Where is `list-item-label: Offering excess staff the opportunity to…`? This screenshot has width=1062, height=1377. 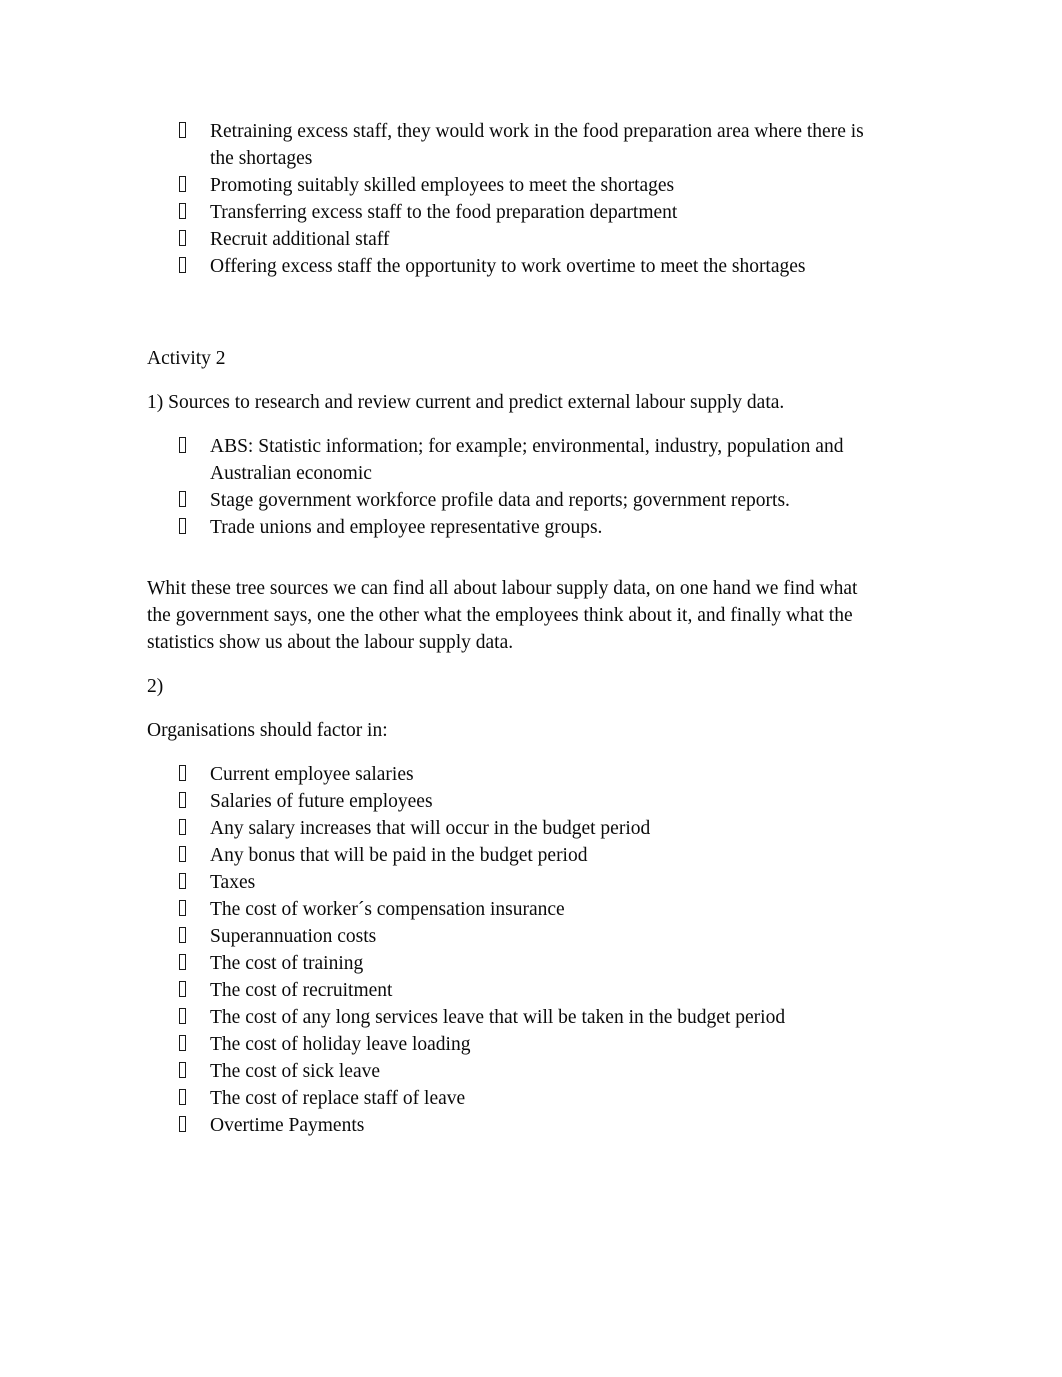 list-item-label: Offering excess staff the opportunity to… is located at coordinates (508, 266).